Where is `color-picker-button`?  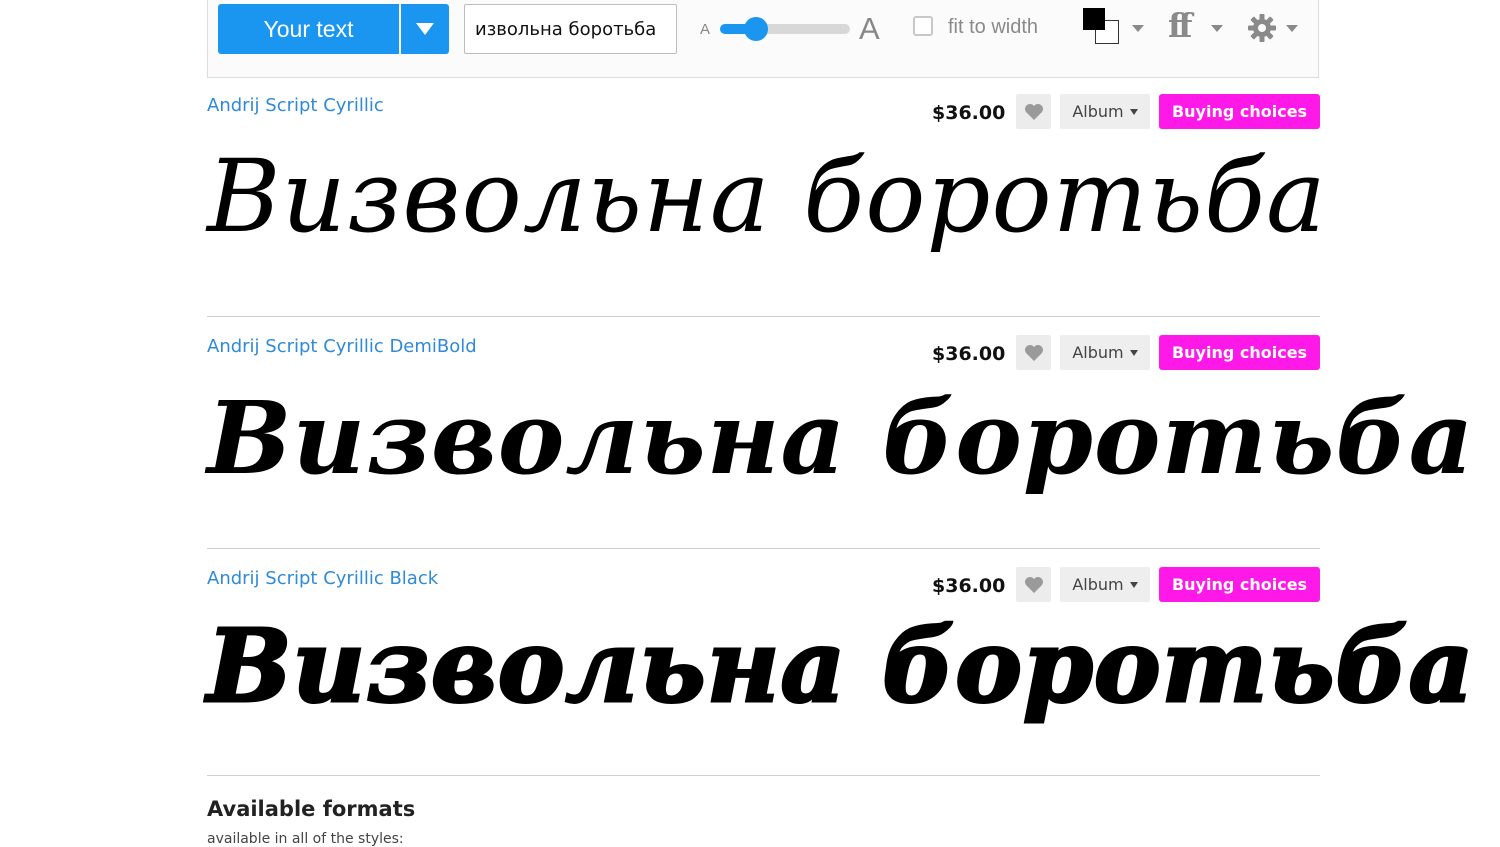 color-picker-button is located at coordinates (1102, 27).